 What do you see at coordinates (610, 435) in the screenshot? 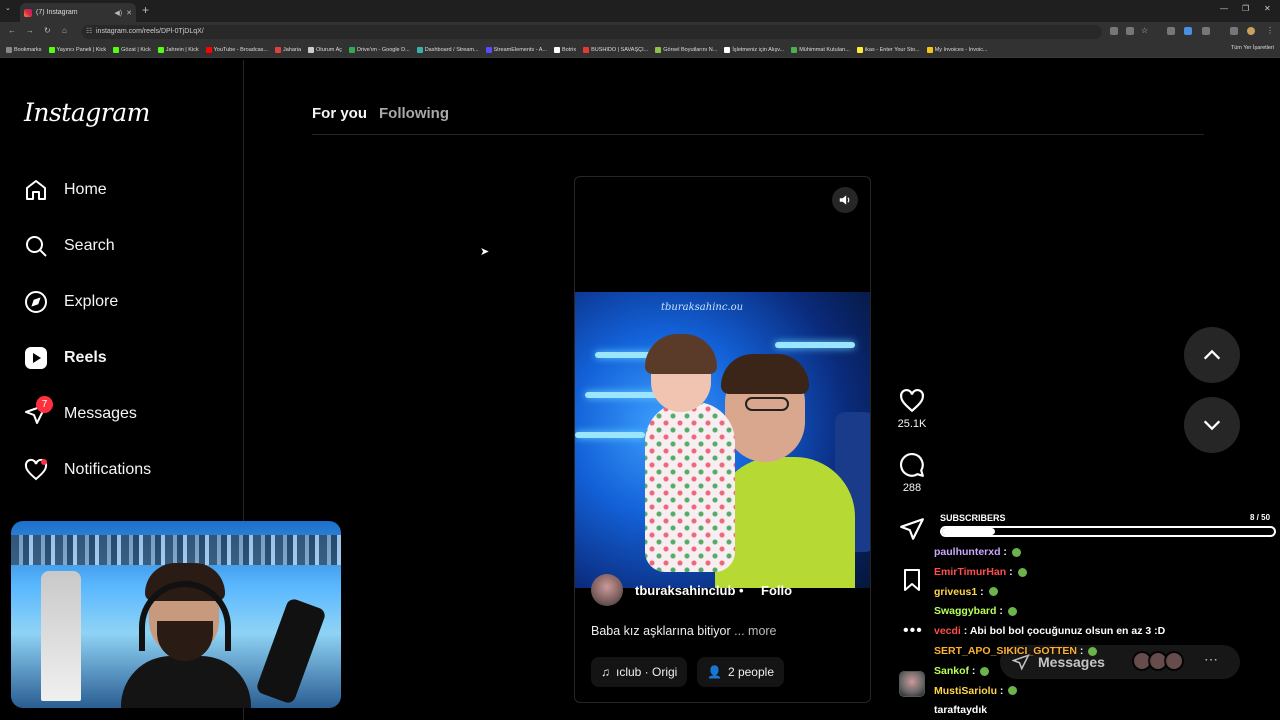
I see `led-shelf` at bounding box center [610, 435].